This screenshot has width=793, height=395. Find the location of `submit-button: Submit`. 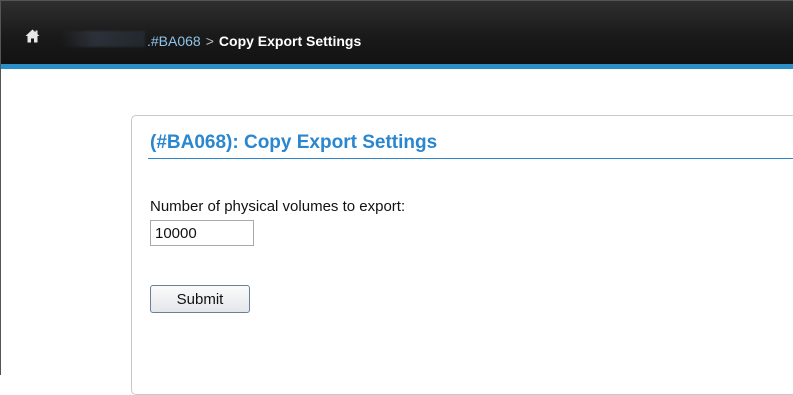

submit-button: Submit is located at coordinates (200, 299).